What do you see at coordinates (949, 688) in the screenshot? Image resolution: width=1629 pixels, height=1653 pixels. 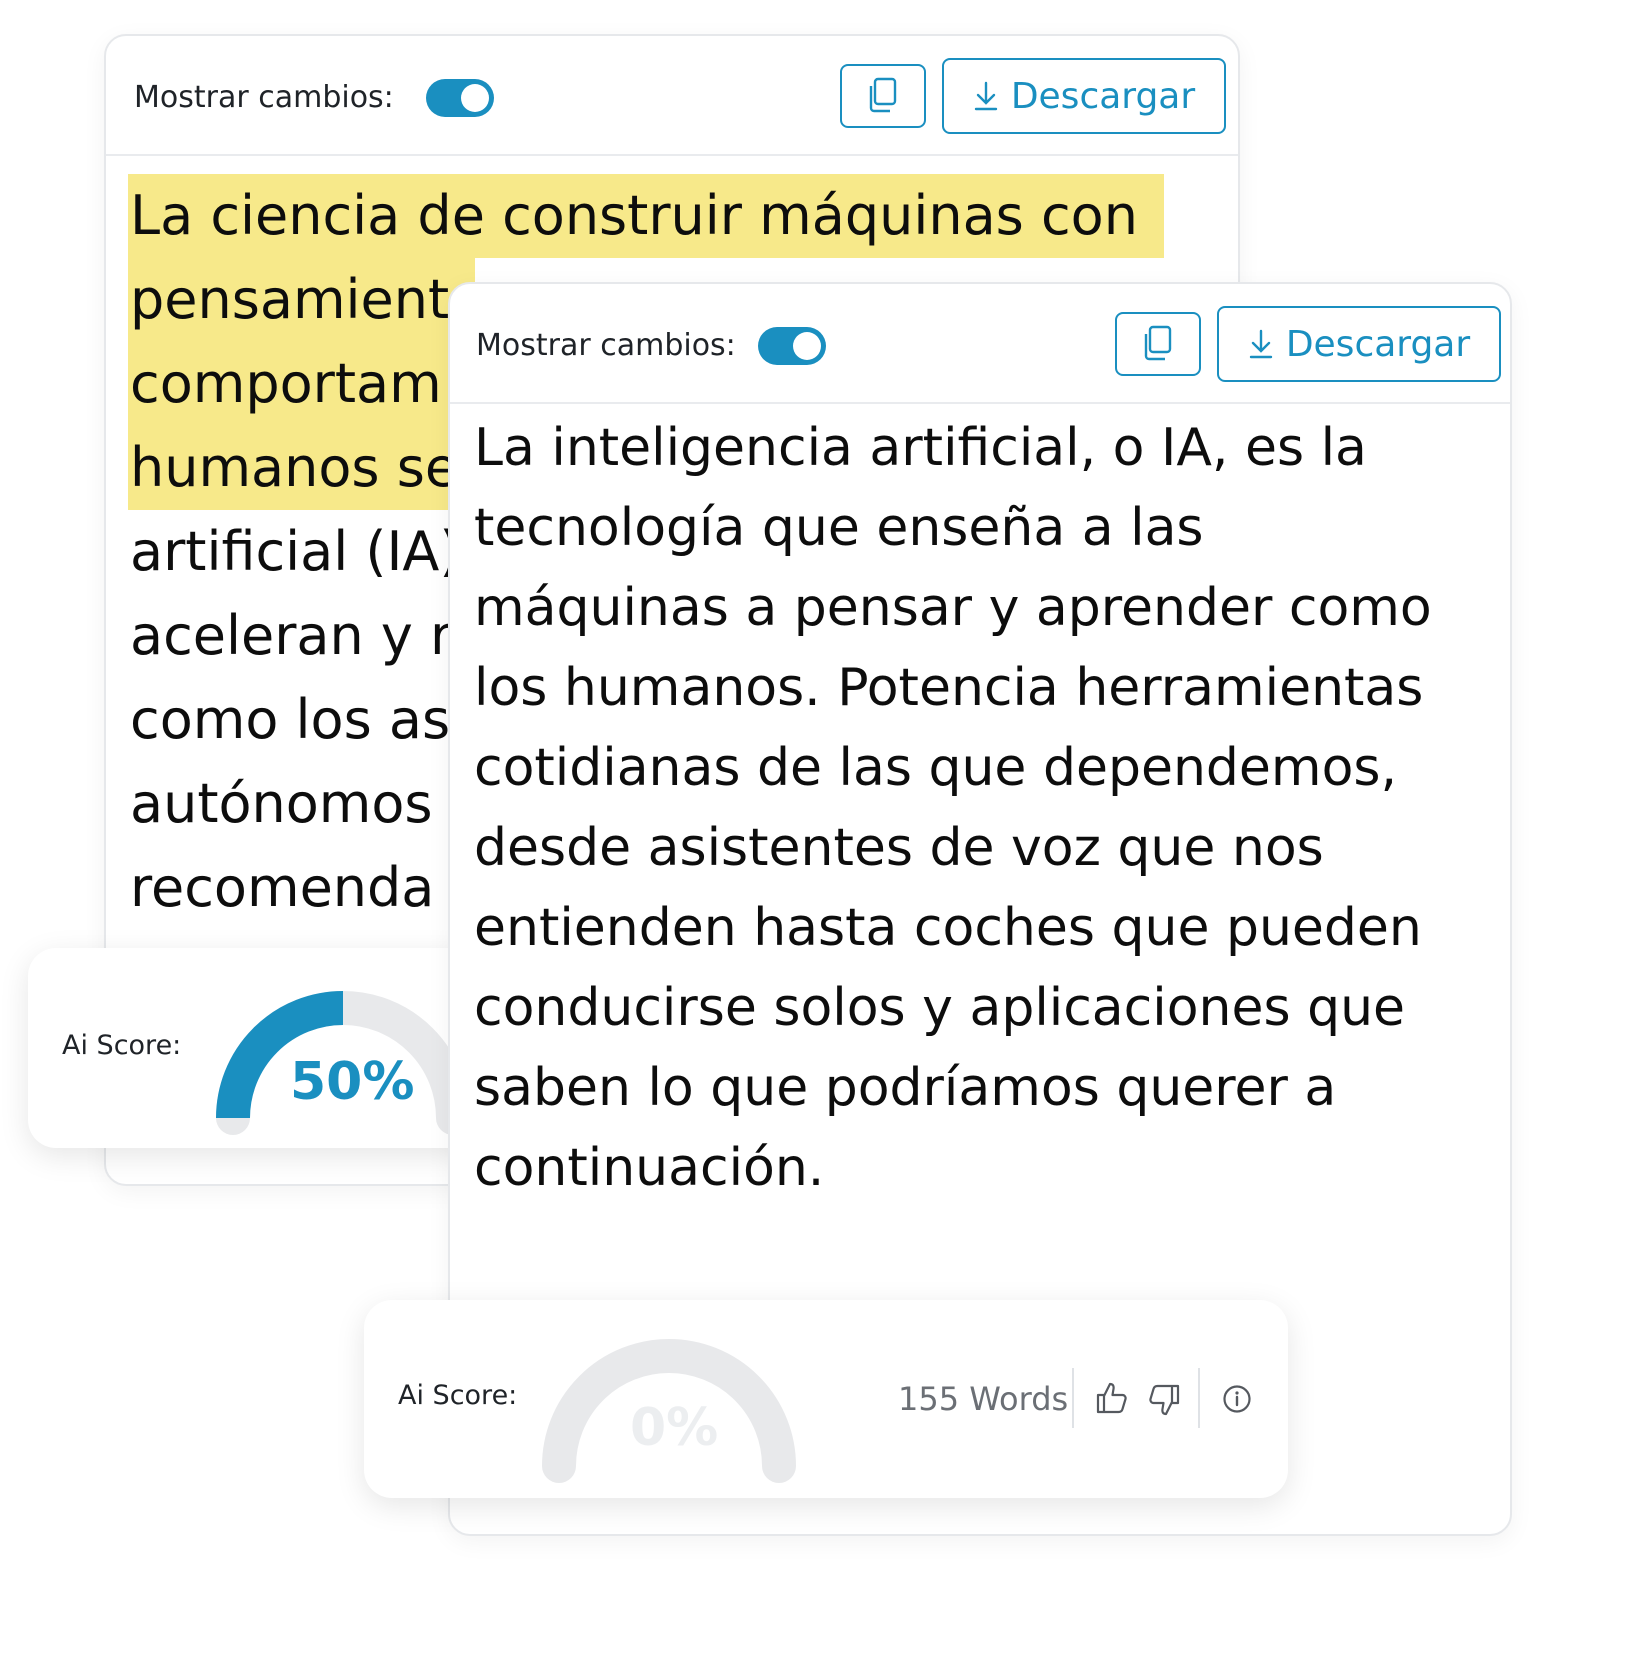 I see `text-line: los humanos. Potencia herramientas` at bounding box center [949, 688].